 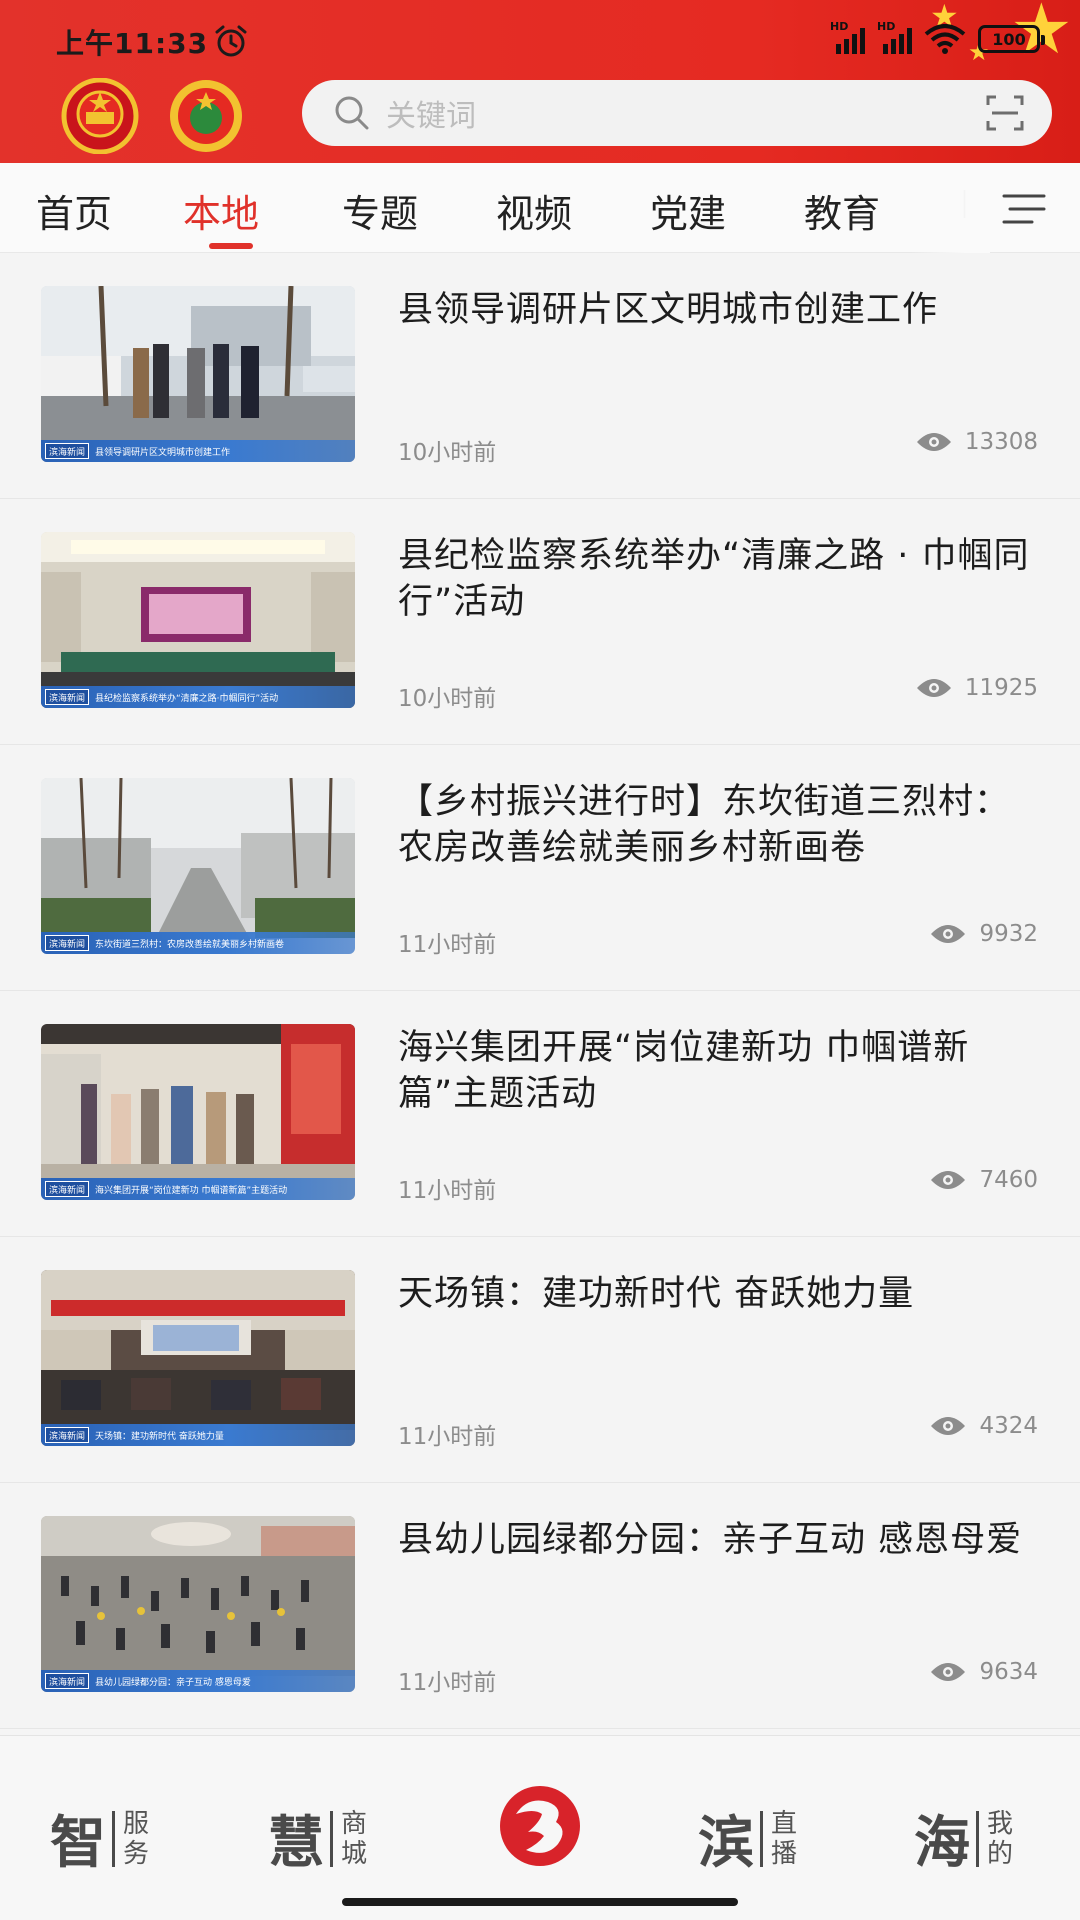 I want to click on nav-label: 商城, so click(x=354, y=1838).